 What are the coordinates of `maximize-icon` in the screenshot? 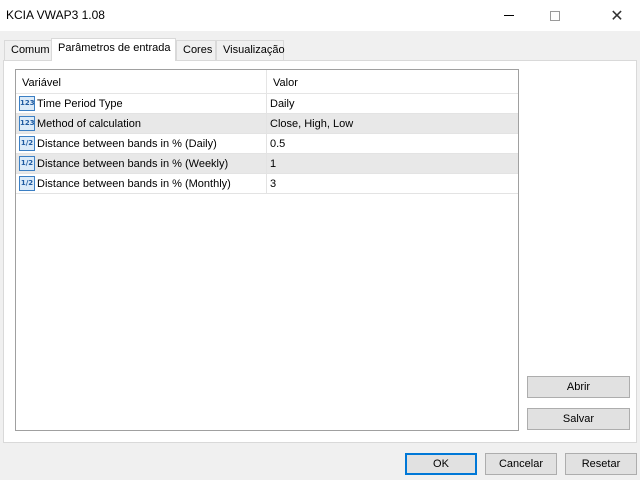 It's located at (555, 15).